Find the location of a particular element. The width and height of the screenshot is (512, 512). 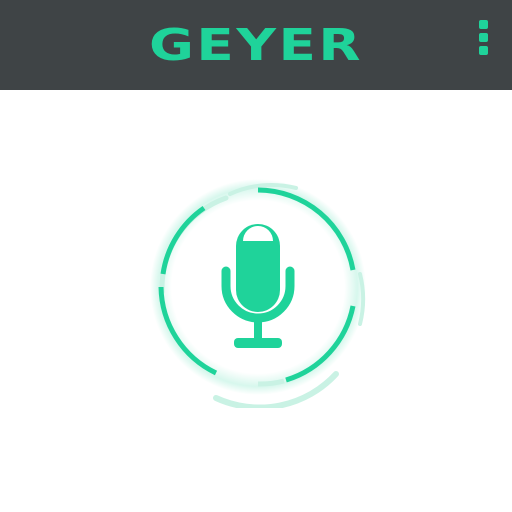

brand-logo: GEYER is located at coordinates (256, 43).